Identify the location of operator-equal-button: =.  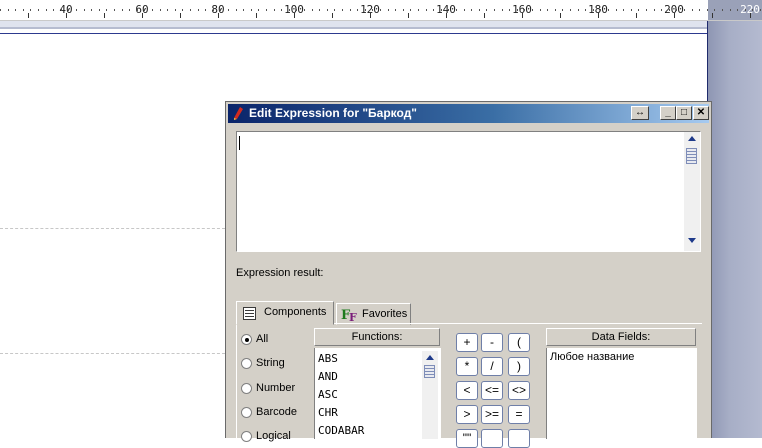
(519, 414).